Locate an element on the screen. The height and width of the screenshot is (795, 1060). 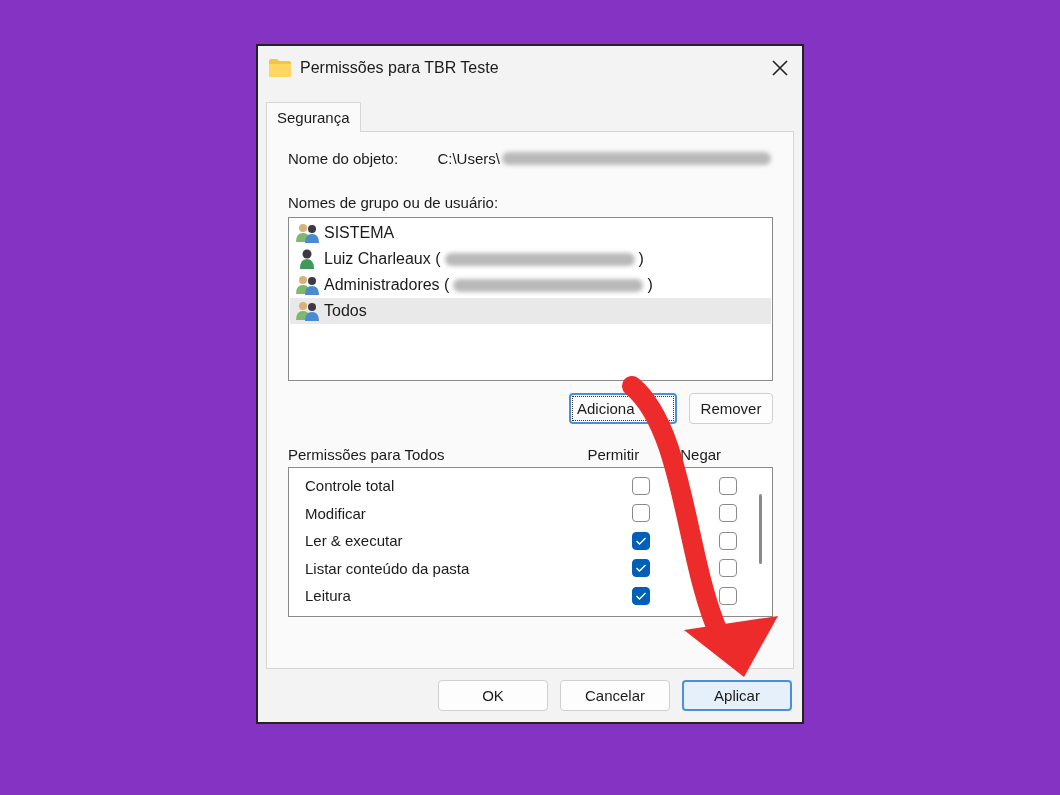
close-icon is located at coordinates (780, 68).